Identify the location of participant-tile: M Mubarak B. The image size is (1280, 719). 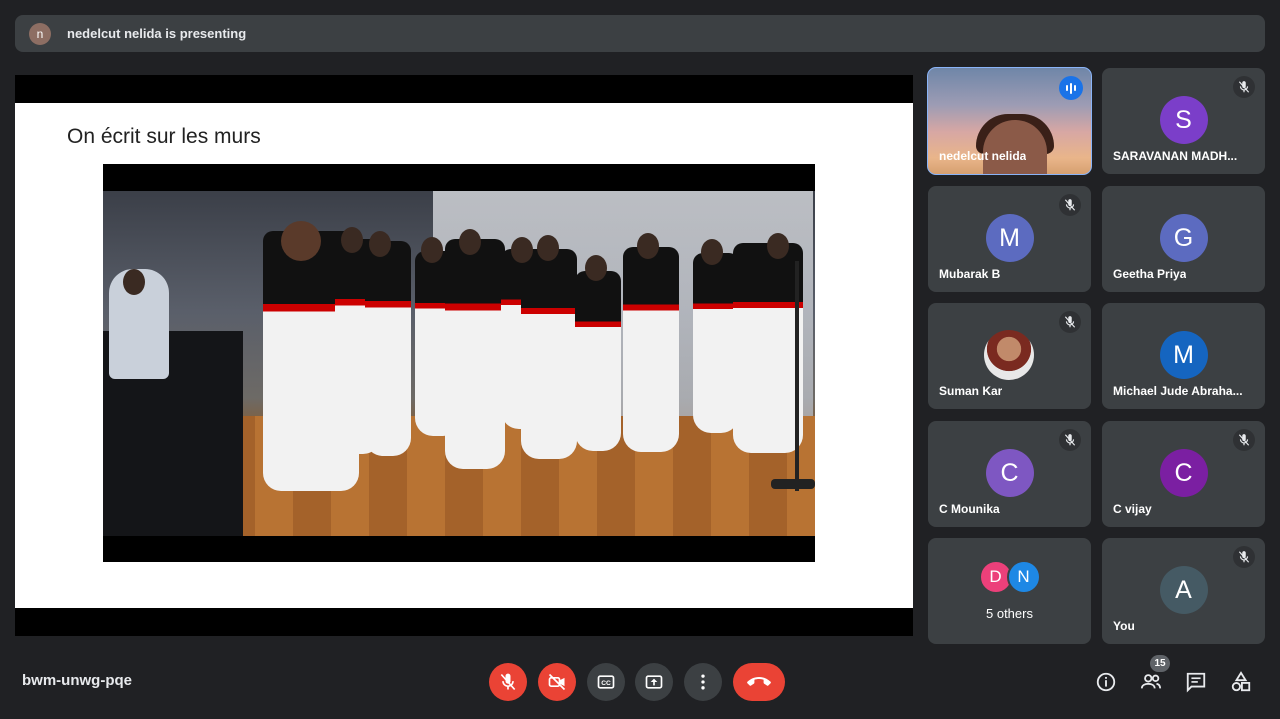
(1009, 239).